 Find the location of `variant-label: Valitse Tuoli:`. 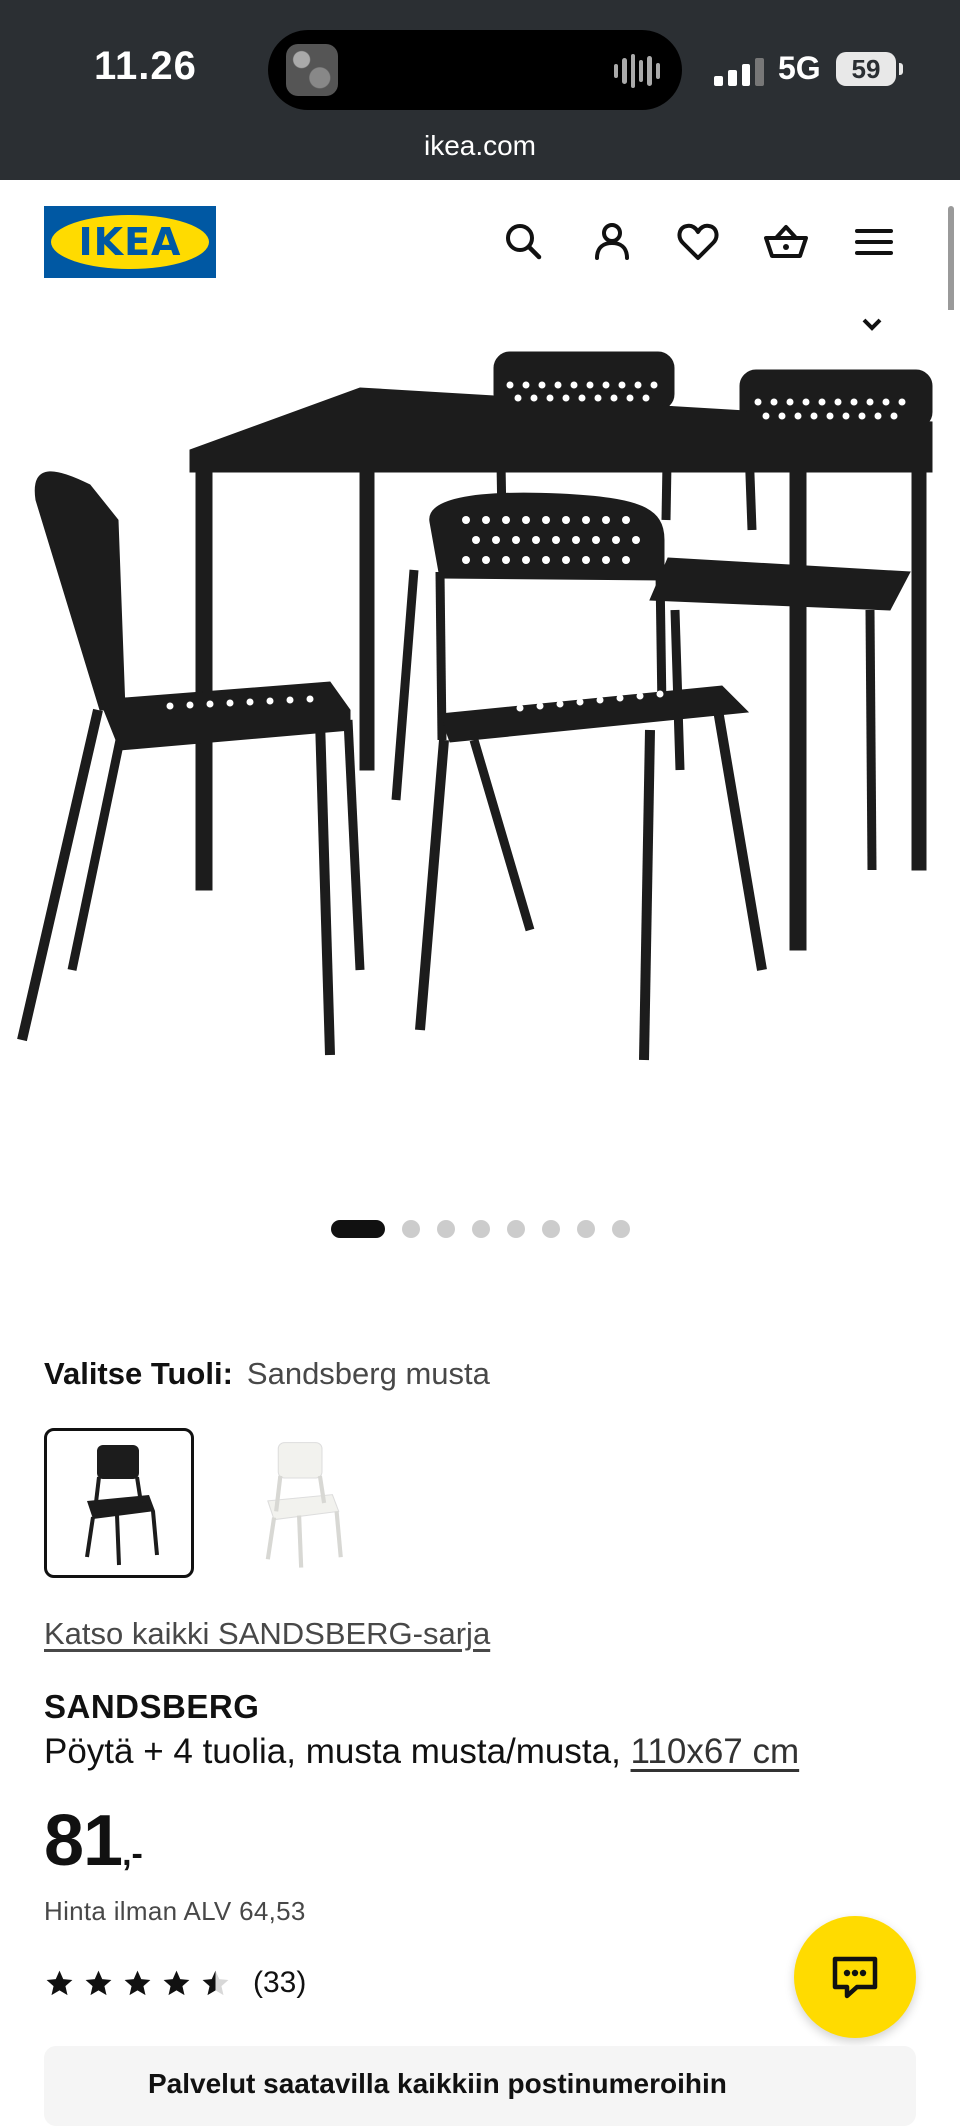

variant-label: Valitse Tuoli: is located at coordinates (138, 1373).